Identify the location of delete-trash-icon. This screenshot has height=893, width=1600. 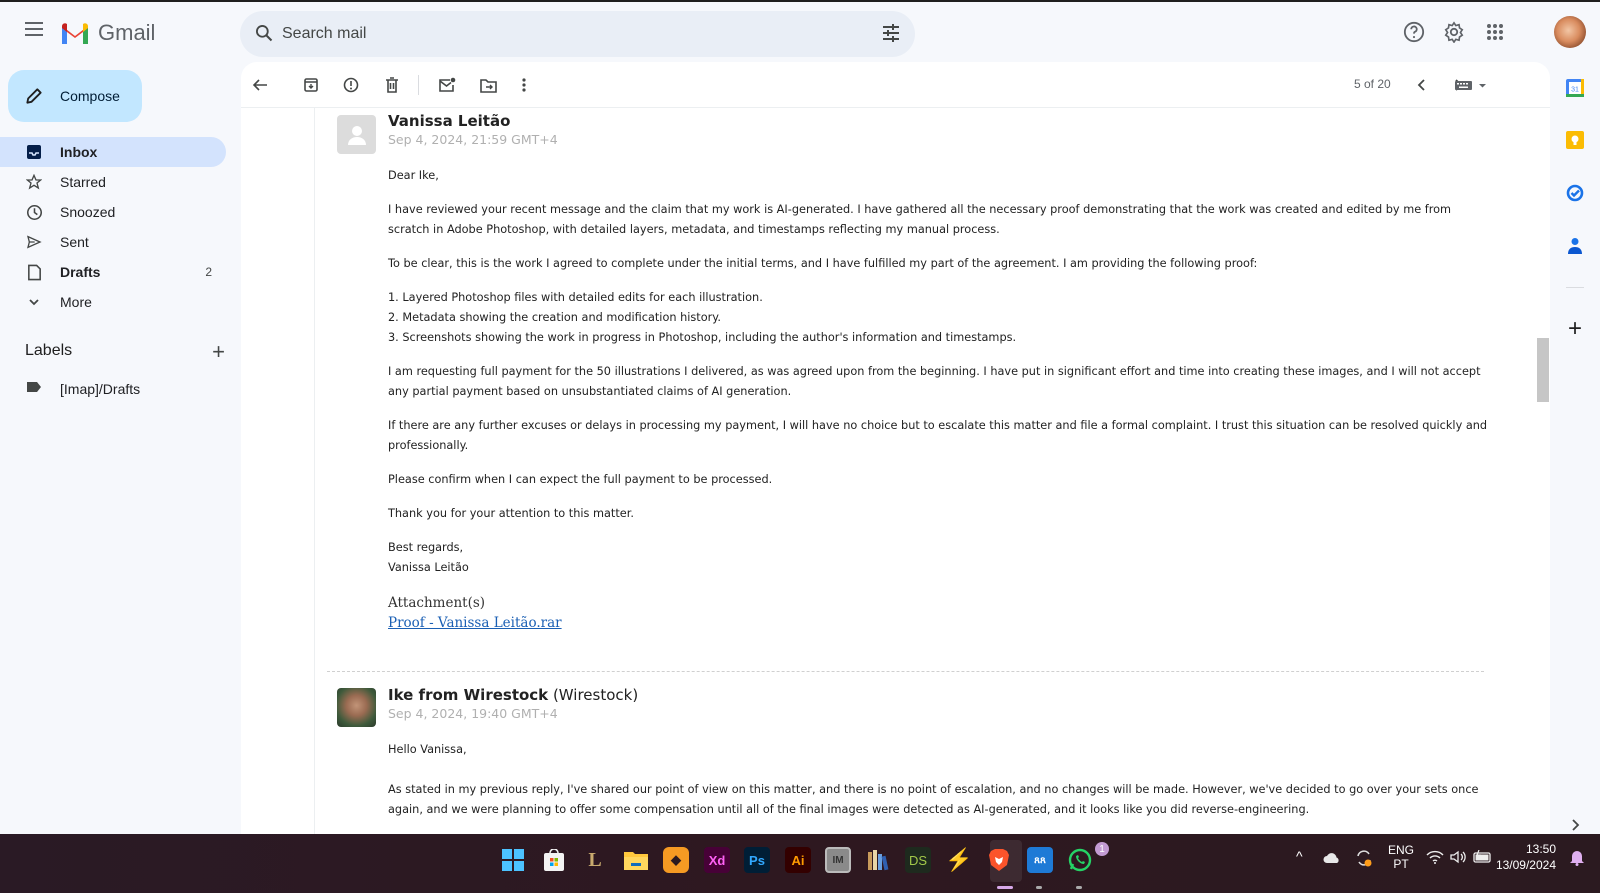
(392, 85).